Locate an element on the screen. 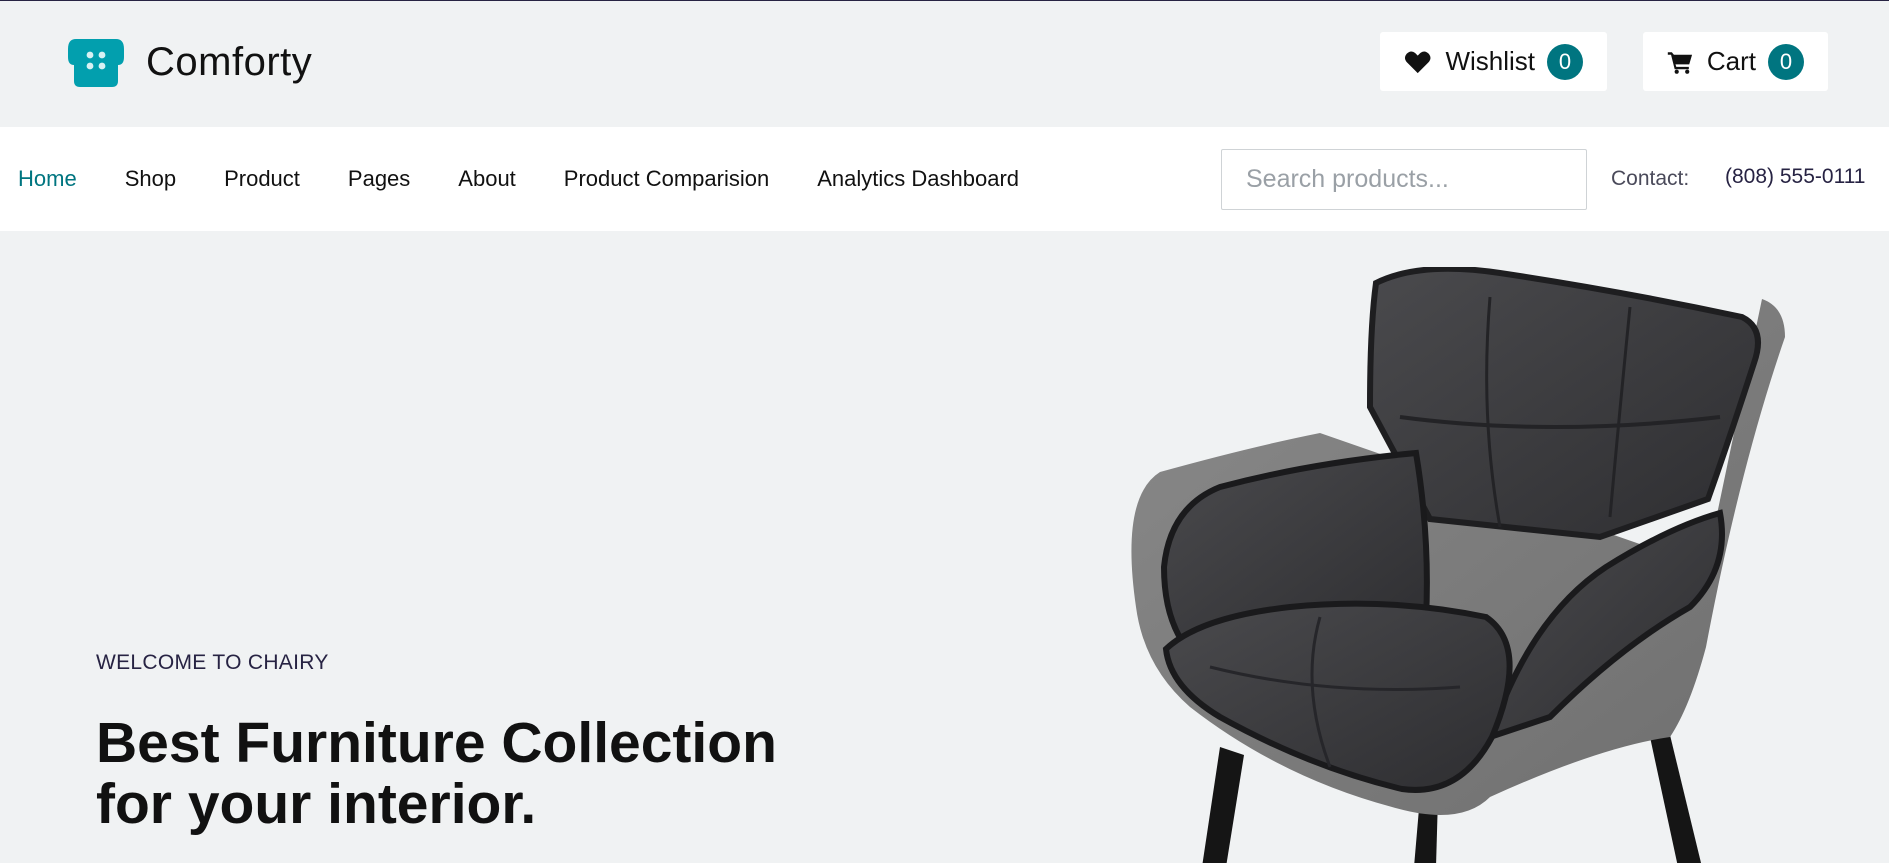 The height and width of the screenshot is (863, 1889). cart-label: Cart is located at coordinates (1731, 61).